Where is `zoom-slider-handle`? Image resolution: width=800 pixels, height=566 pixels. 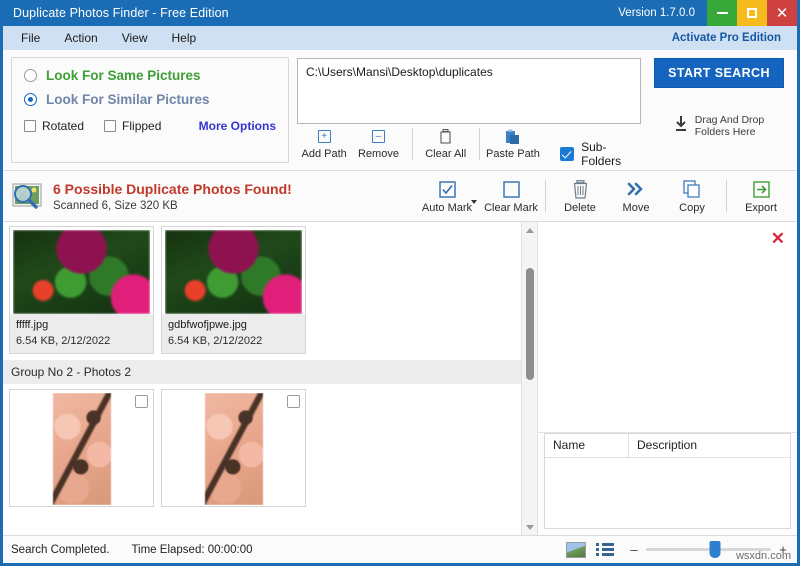
zoom-slider-handle is located at coordinates (715, 549).